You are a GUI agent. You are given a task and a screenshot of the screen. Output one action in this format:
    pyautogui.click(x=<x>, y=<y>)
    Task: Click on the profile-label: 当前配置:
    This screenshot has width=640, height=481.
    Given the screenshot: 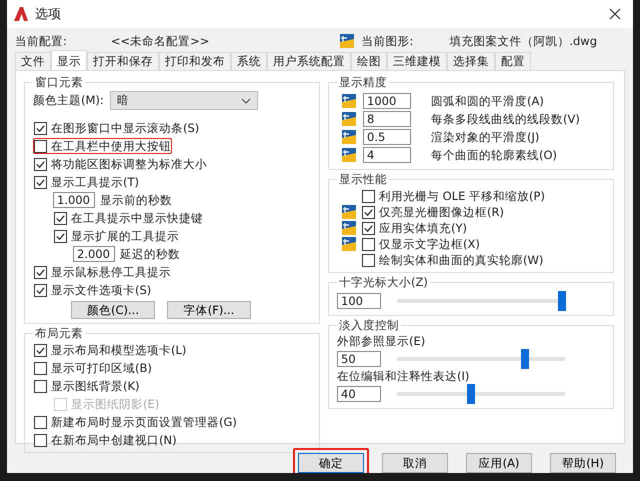 What is the action you would take?
    pyautogui.click(x=41, y=41)
    